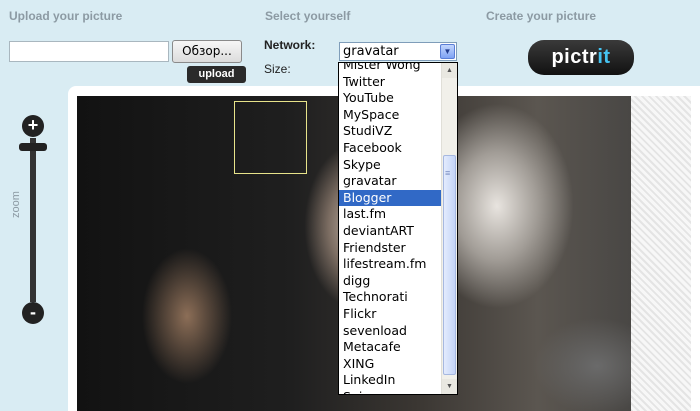 Image resolution: width=700 pixels, height=411 pixels. What do you see at coordinates (574, 57) in the screenshot?
I see `logo-text: pictr` at bounding box center [574, 57].